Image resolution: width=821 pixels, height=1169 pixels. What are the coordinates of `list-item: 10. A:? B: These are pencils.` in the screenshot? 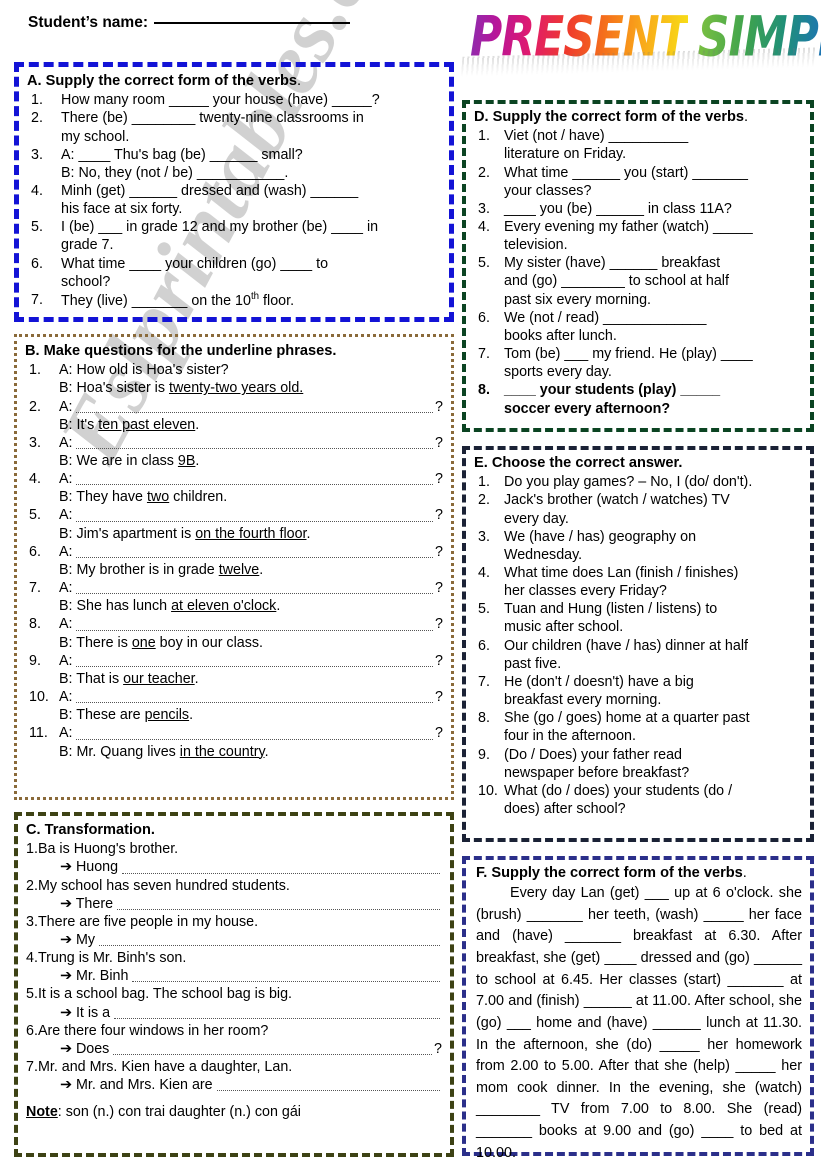 It's located at (234, 706).